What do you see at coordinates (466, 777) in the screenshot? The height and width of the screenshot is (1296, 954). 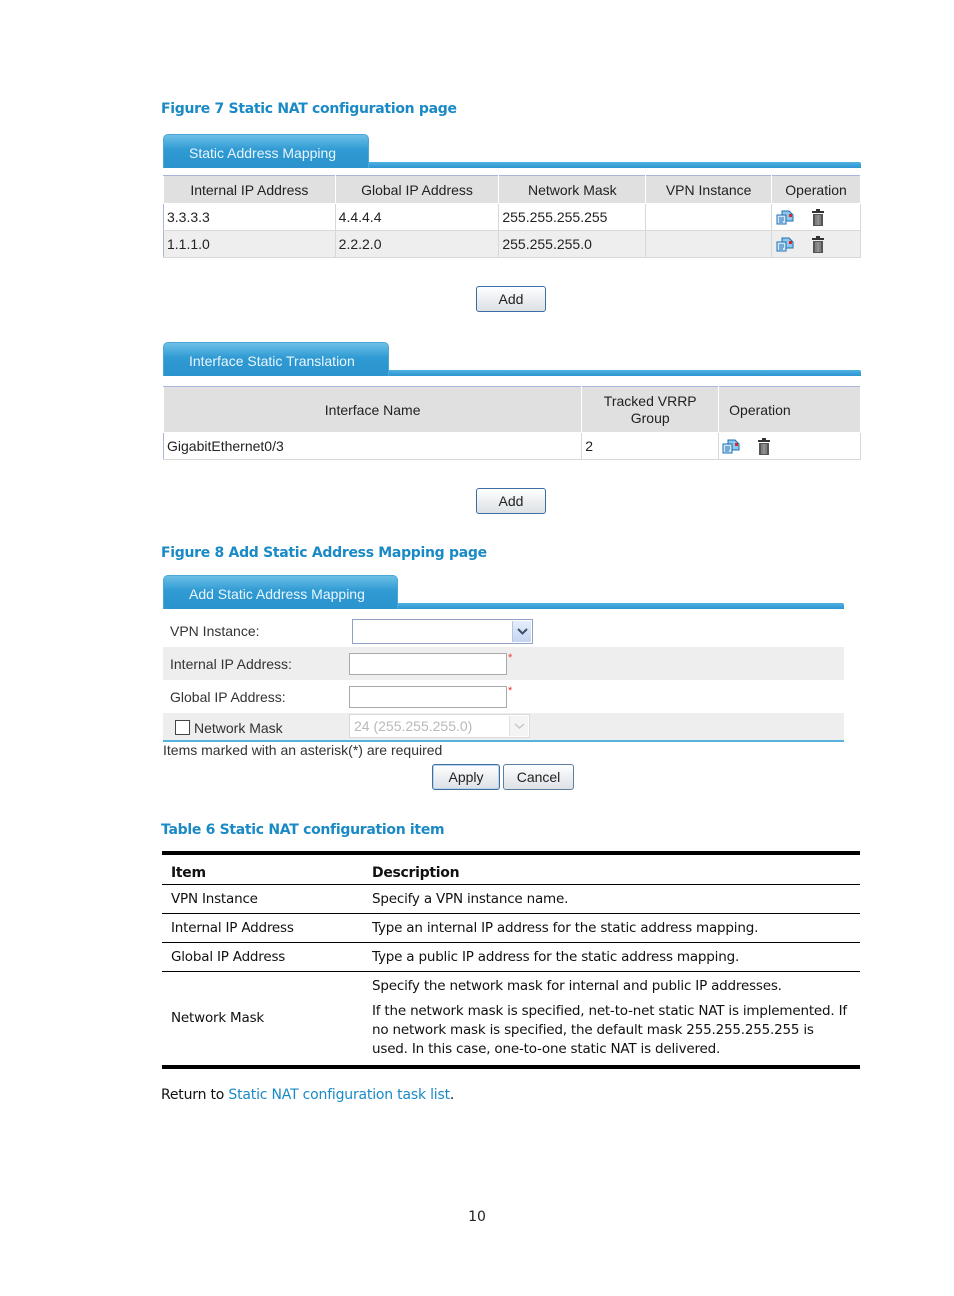 I see `apply-button: Apply` at bounding box center [466, 777].